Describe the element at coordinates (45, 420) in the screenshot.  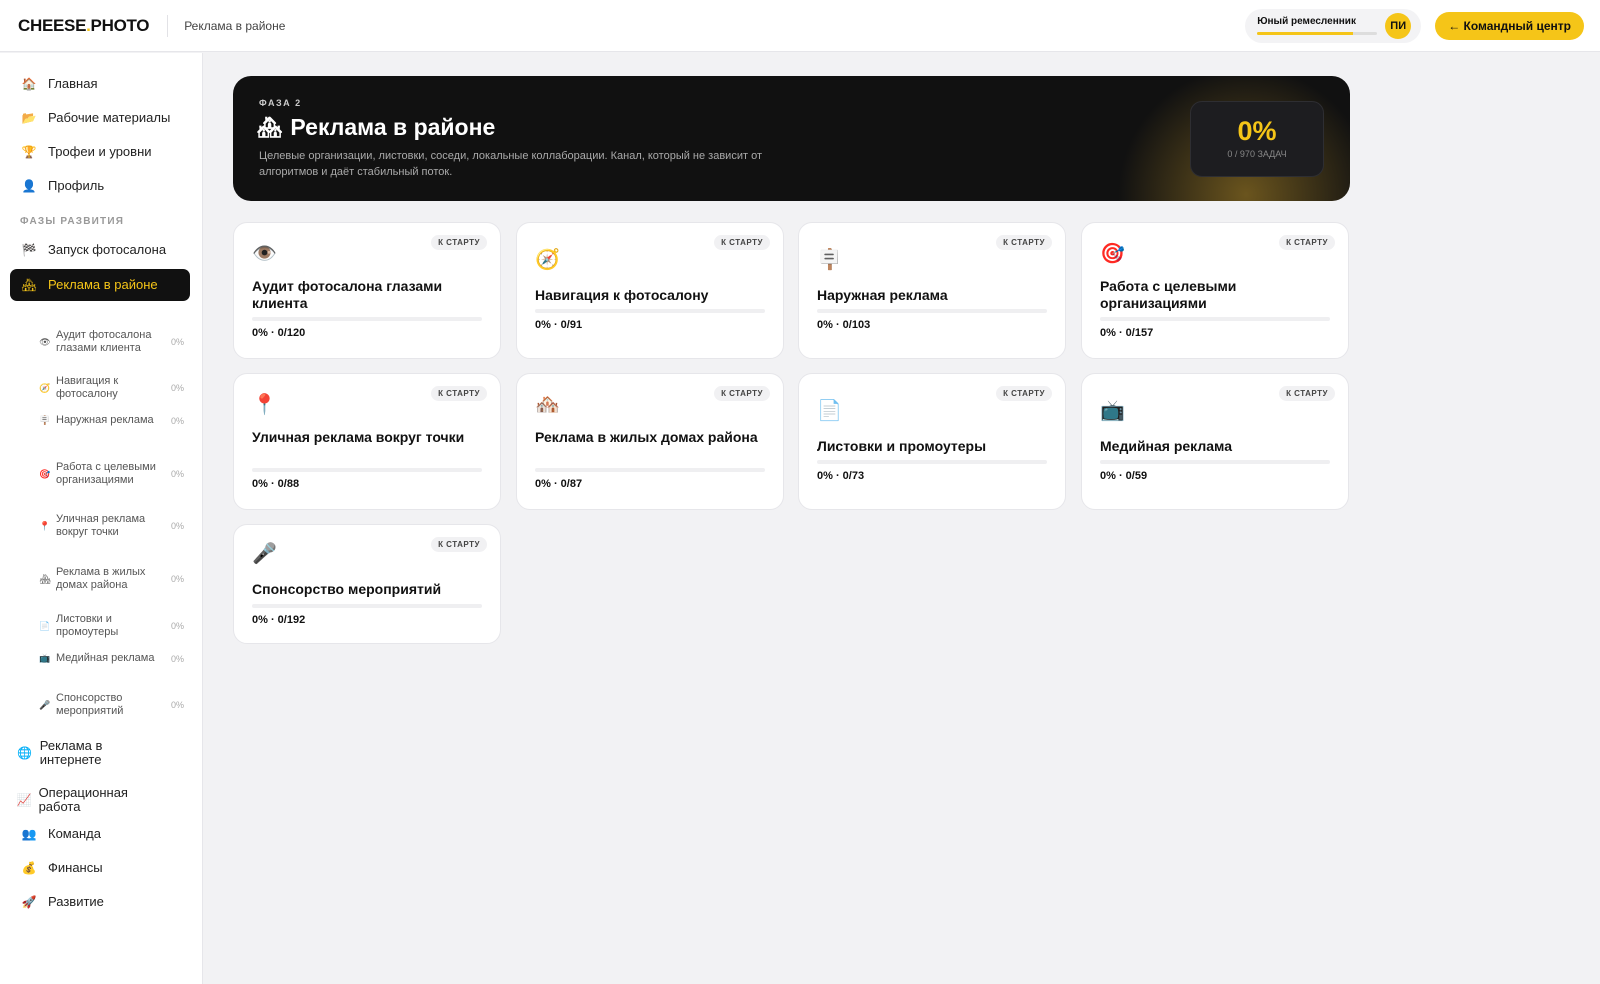
I see `signboard-icon: 🪧` at that location.